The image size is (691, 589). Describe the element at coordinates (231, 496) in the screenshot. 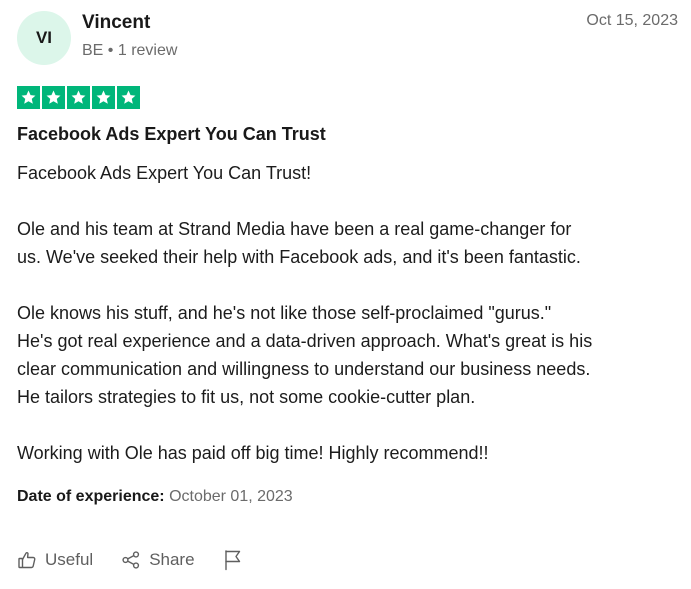

I see `experience-date: October 01, 2023` at that location.